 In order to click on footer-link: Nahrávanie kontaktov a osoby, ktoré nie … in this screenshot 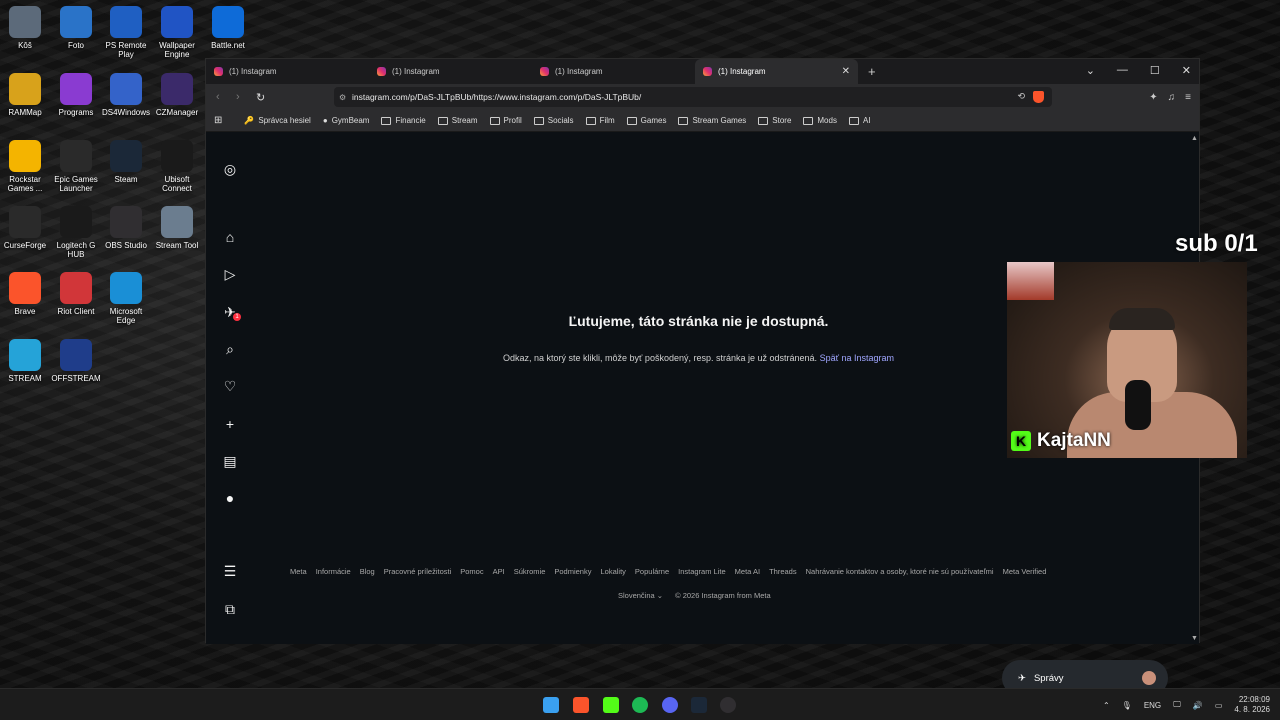, I will do `click(900, 571)`.